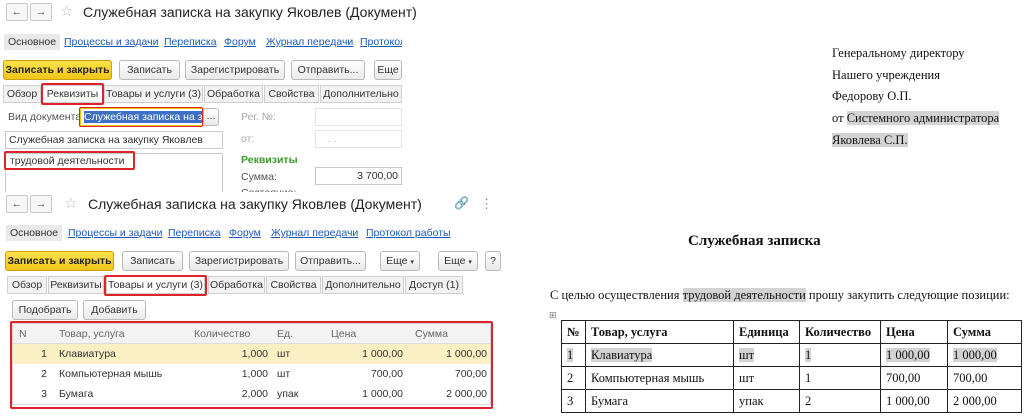 The width and height of the screenshot is (1024, 416). Describe the element at coordinates (434, 285) in the screenshot. I see `tab-access-2: Доступ (1)` at that location.